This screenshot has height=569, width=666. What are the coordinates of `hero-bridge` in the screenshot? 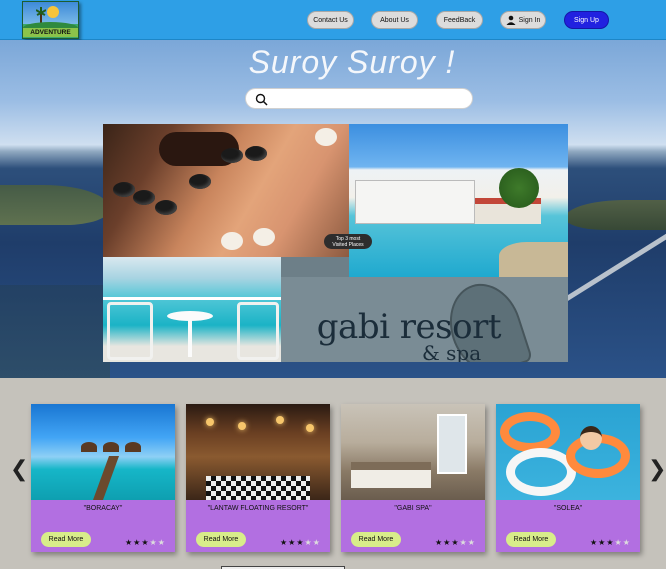 It's located at (613, 301).